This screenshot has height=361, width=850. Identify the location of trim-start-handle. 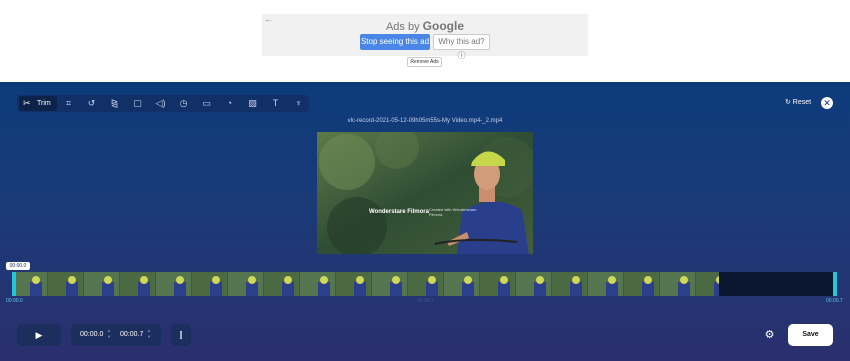
(14, 284).